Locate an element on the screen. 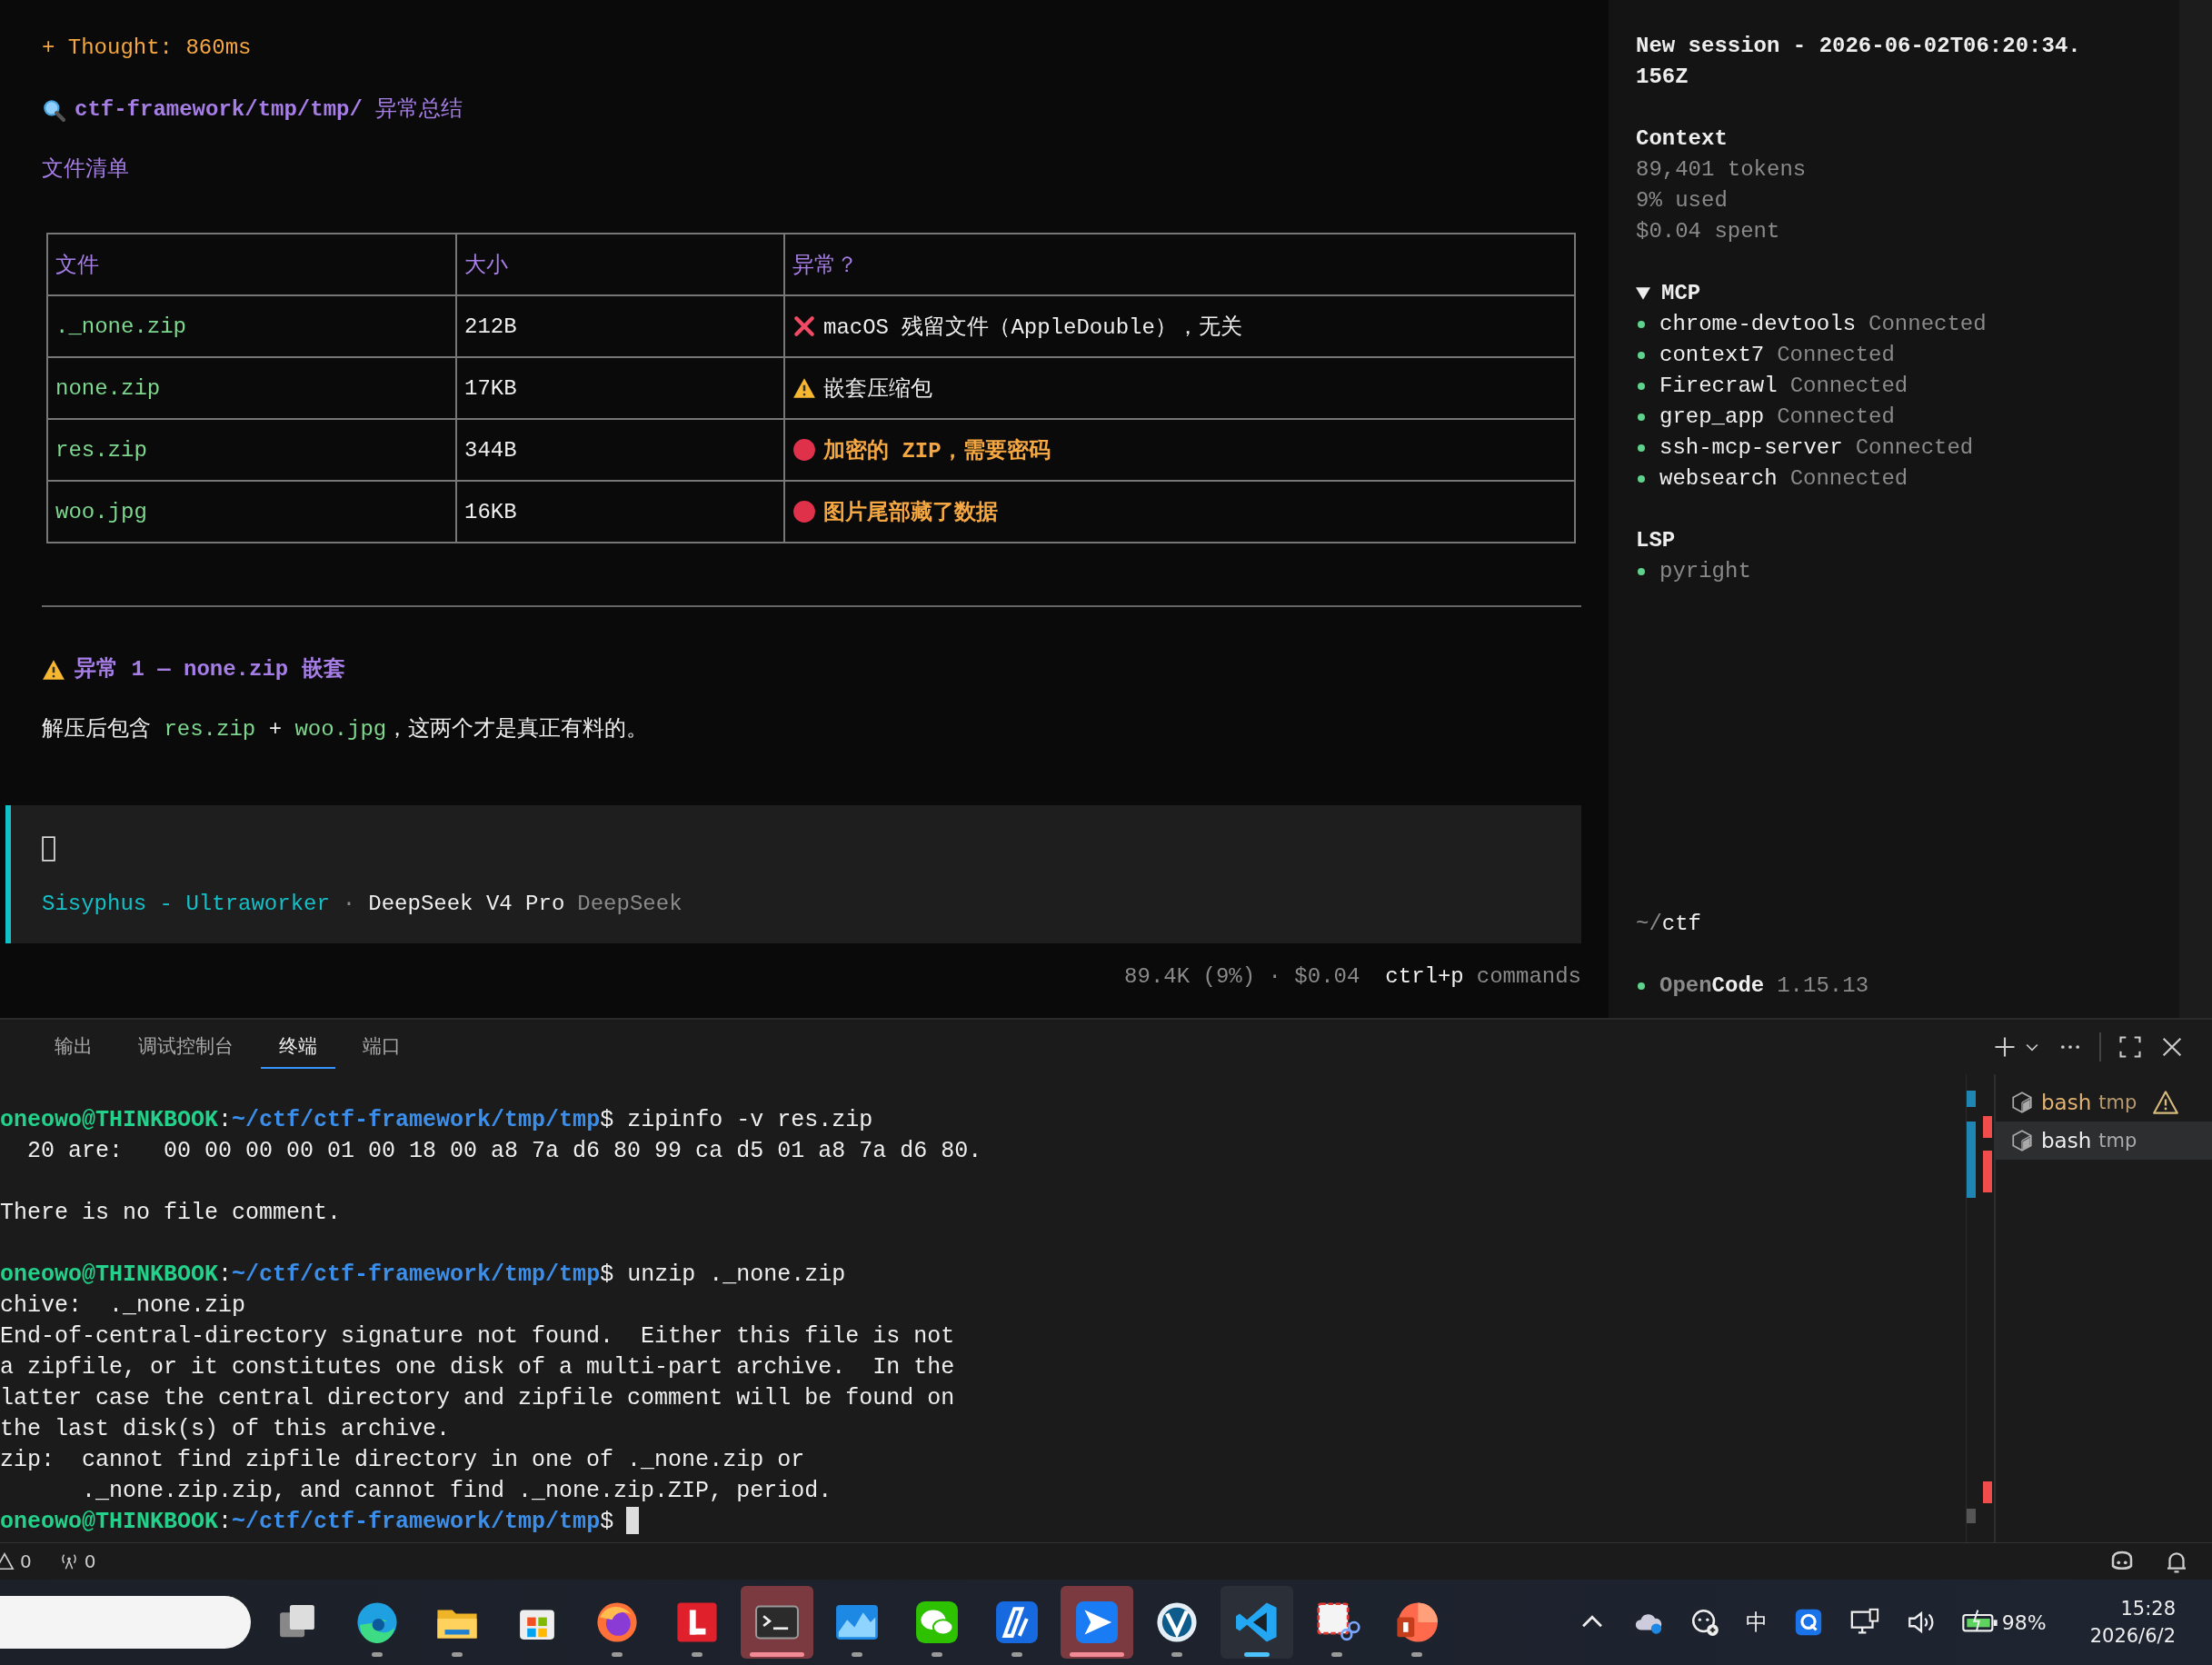 The height and width of the screenshot is (1665, 2212). status-text: 图片尾部藏了数据 is located at coordinates (910, 512).